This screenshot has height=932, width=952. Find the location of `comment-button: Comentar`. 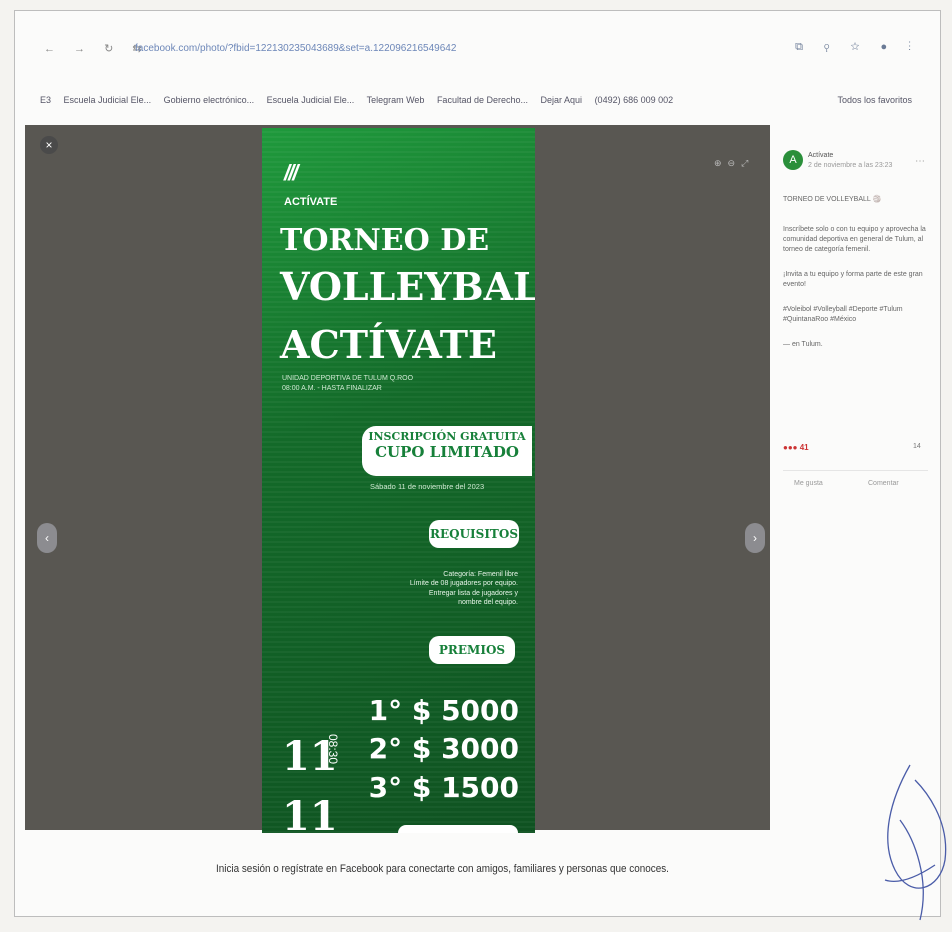

comment-button: Comentar is located at coordinates (883, 483).